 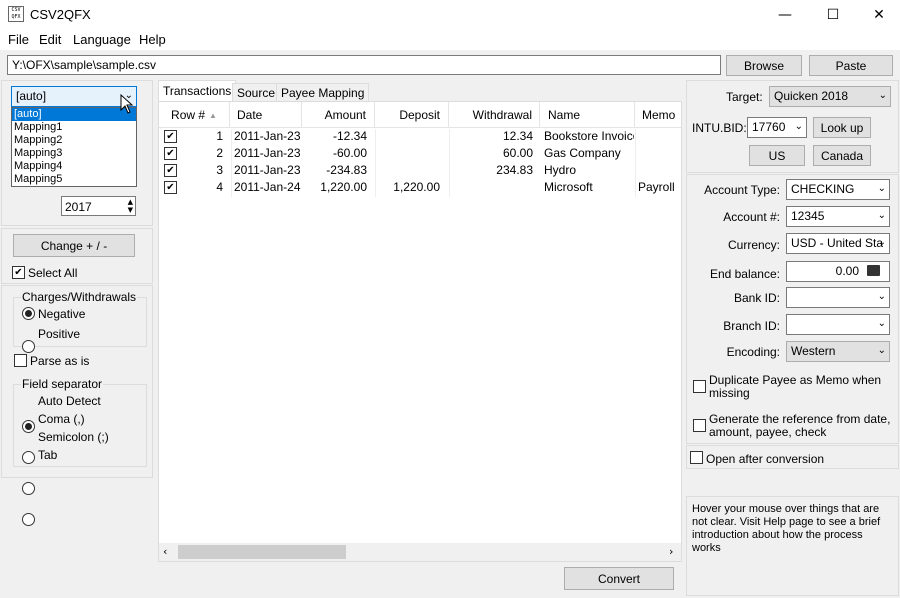 I want to click on calculator-icon, so click(x=873, y=270).